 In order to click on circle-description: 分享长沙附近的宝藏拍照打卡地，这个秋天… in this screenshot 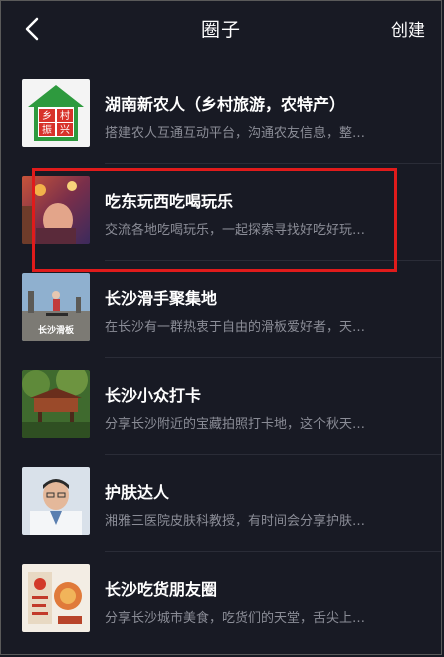, I will do `click(235, 424)`.